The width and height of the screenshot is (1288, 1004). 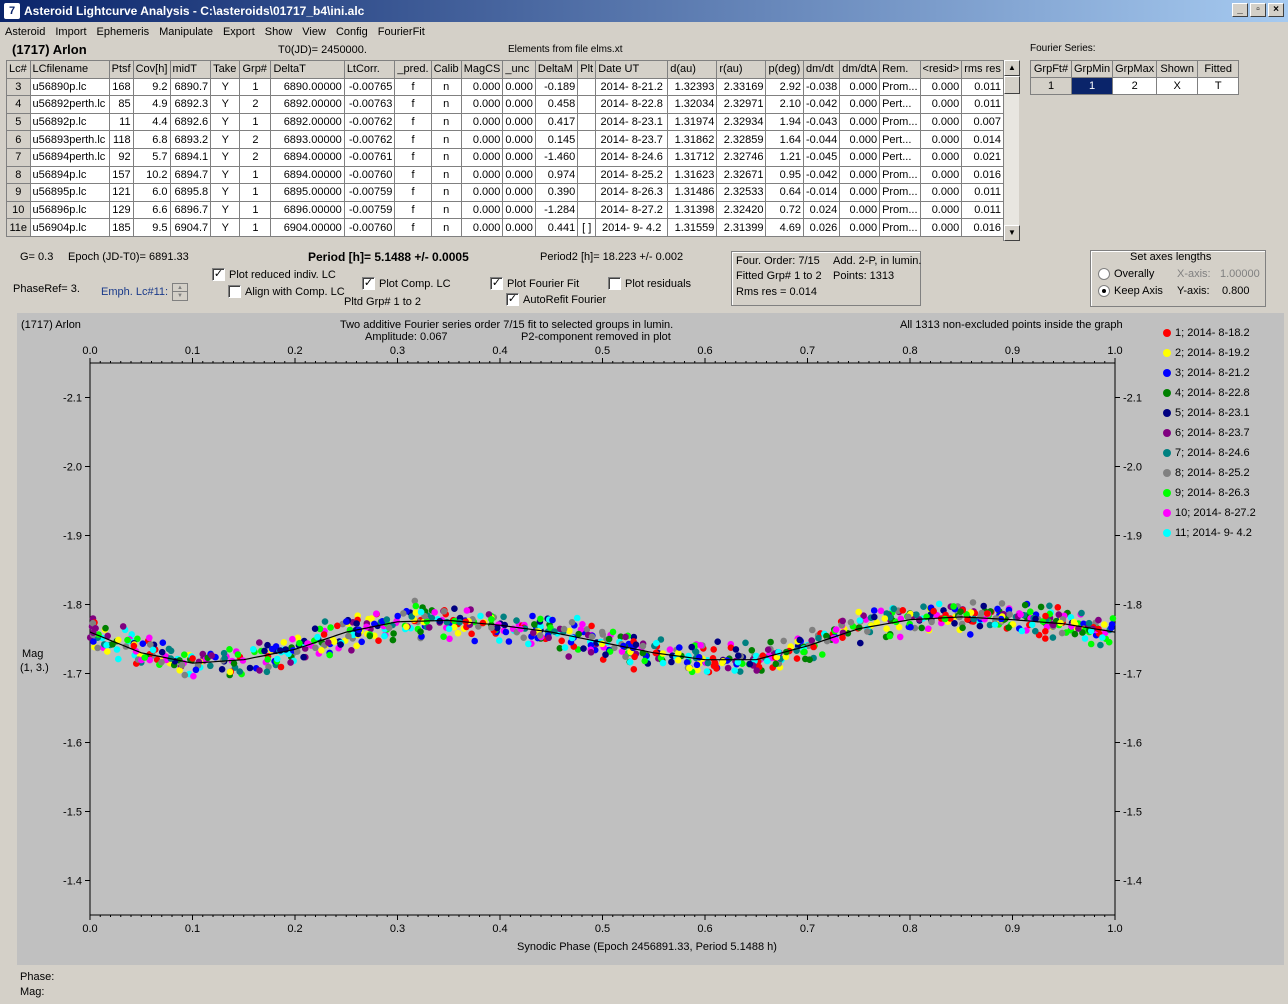 I want to click on table-cell: -0.00759, so click(x=369, y=210).